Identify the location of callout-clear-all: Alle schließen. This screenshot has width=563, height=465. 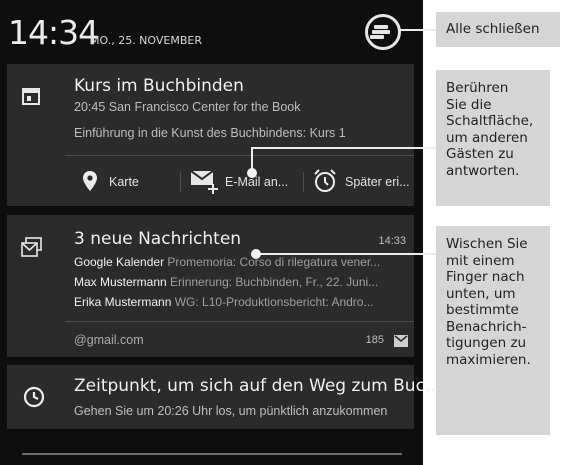
(498, 29).